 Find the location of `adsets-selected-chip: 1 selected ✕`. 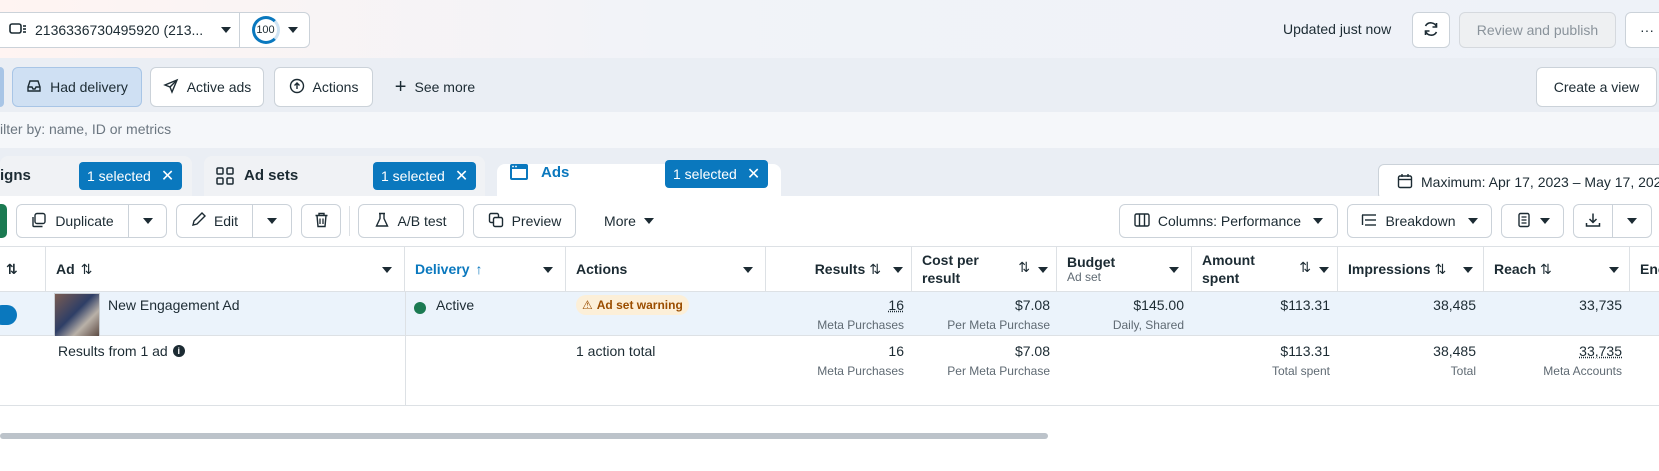

adsets-selected-chip: 1 selected ✕ is located at coordinates (424, 176).